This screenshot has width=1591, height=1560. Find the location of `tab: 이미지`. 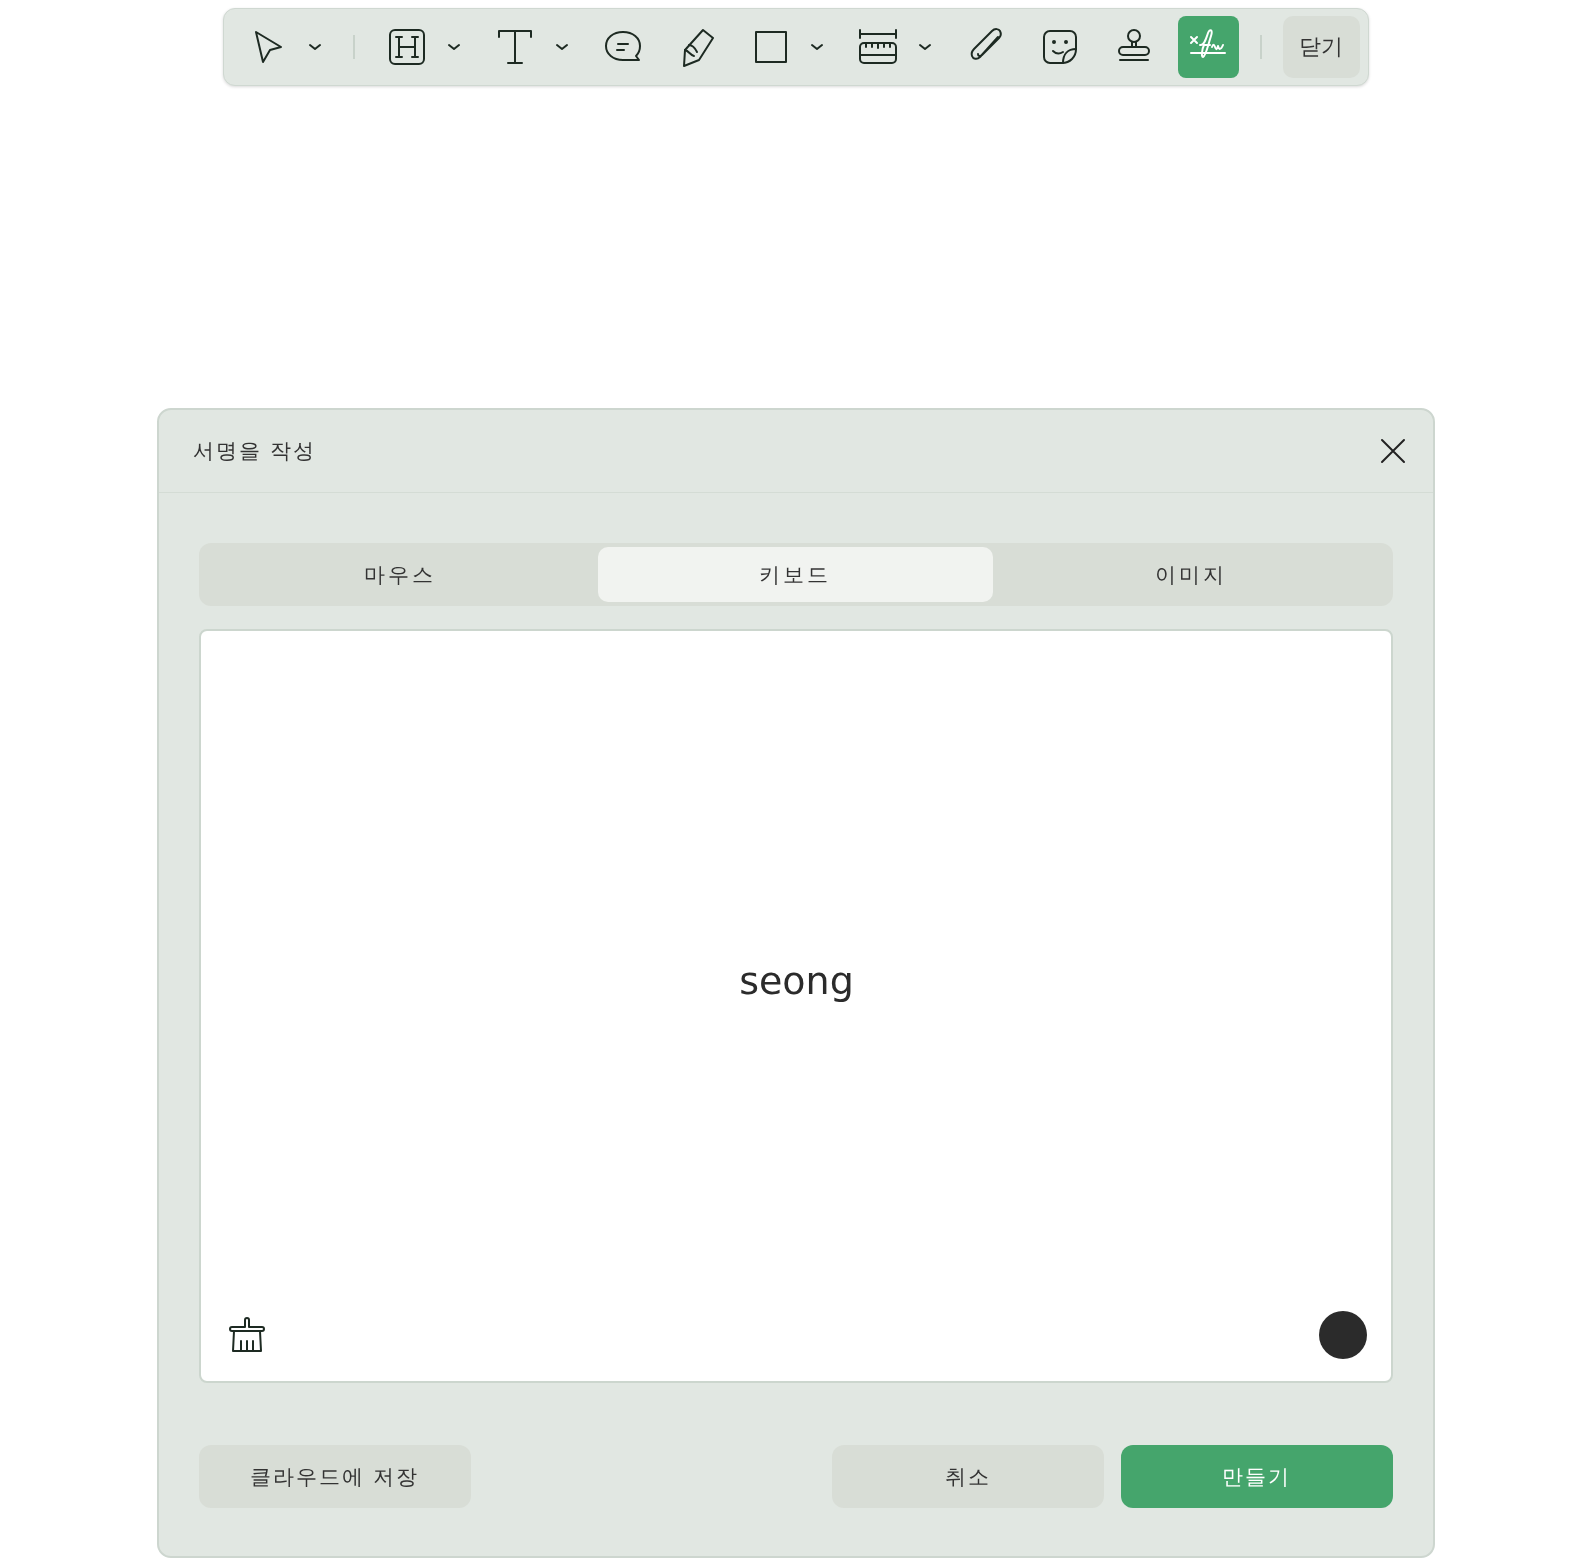

tab: 이미지 is located at coordinates (1191, 574).